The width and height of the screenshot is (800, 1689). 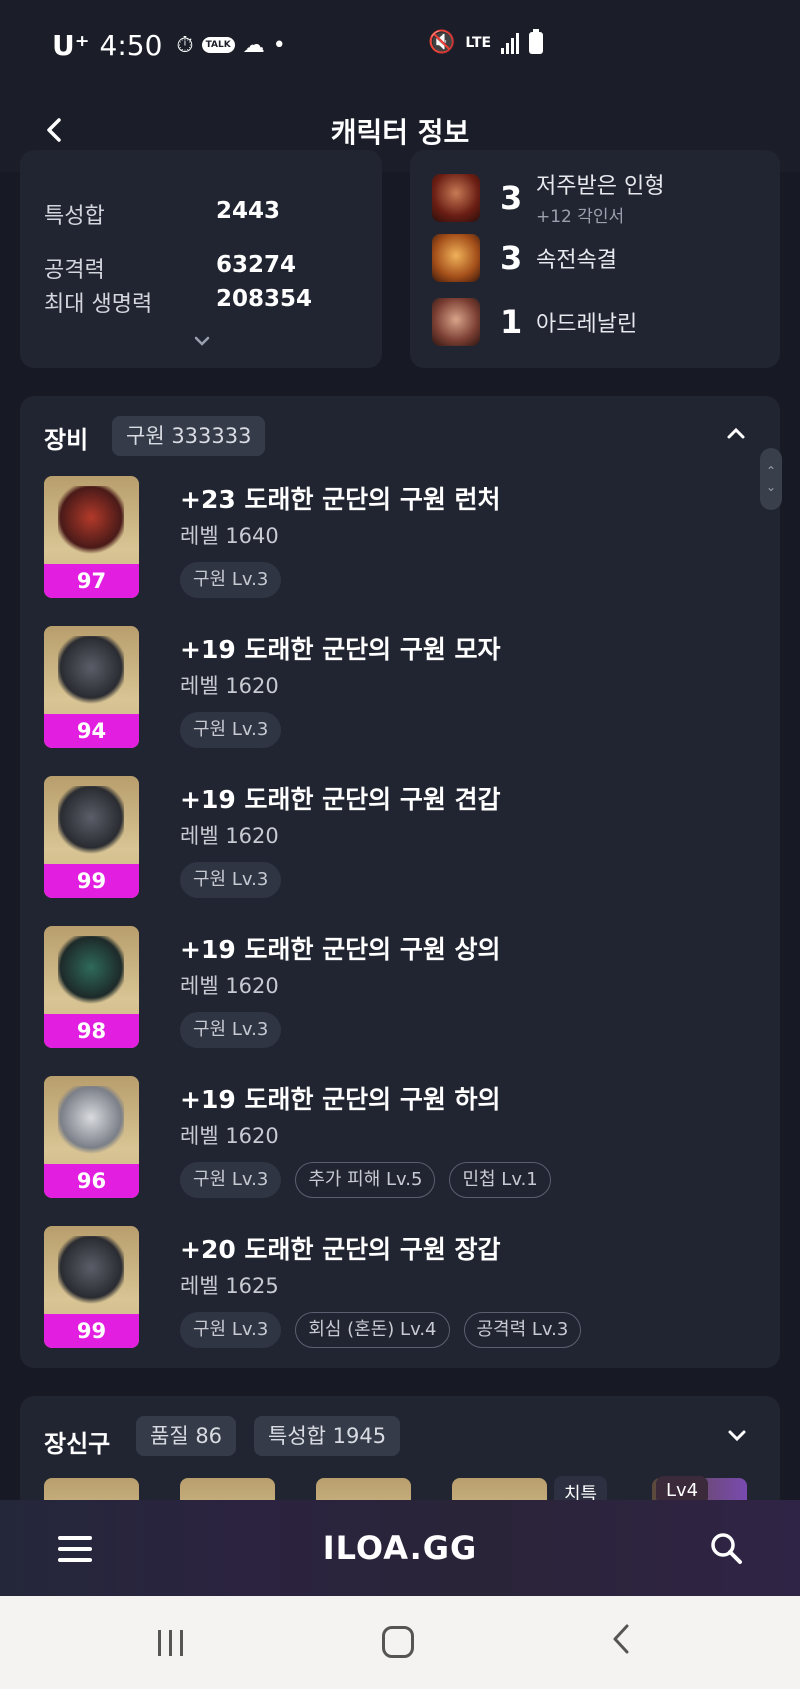 I want to click on equipment-item: 99 +19 도래한 군단의 구원 견갑 레벨 1620 구원 Lv.3, so click(x=394, y=839).